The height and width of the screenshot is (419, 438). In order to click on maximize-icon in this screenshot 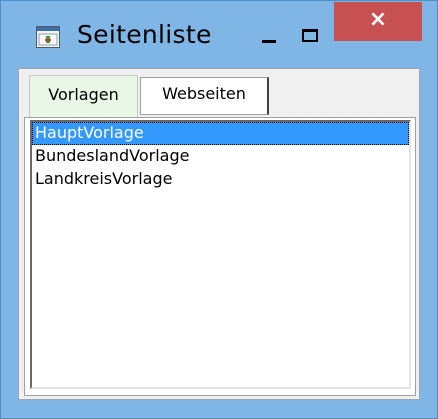, I will do `click(310, 35)`.